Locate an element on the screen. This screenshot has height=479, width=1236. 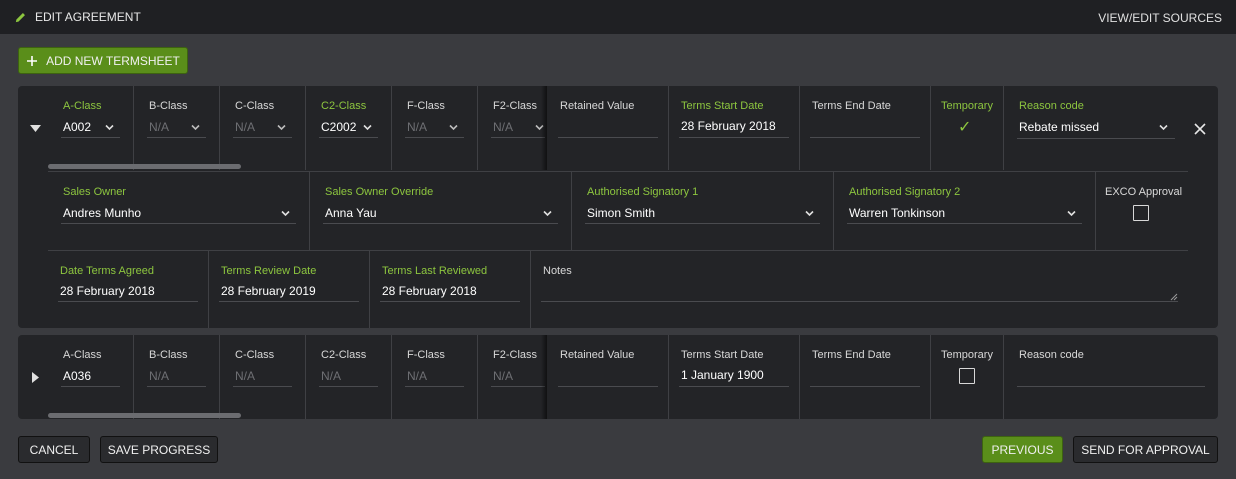
authorised-signatory-2-select: Warren Tonkinson is located at coordinates (897, 213).